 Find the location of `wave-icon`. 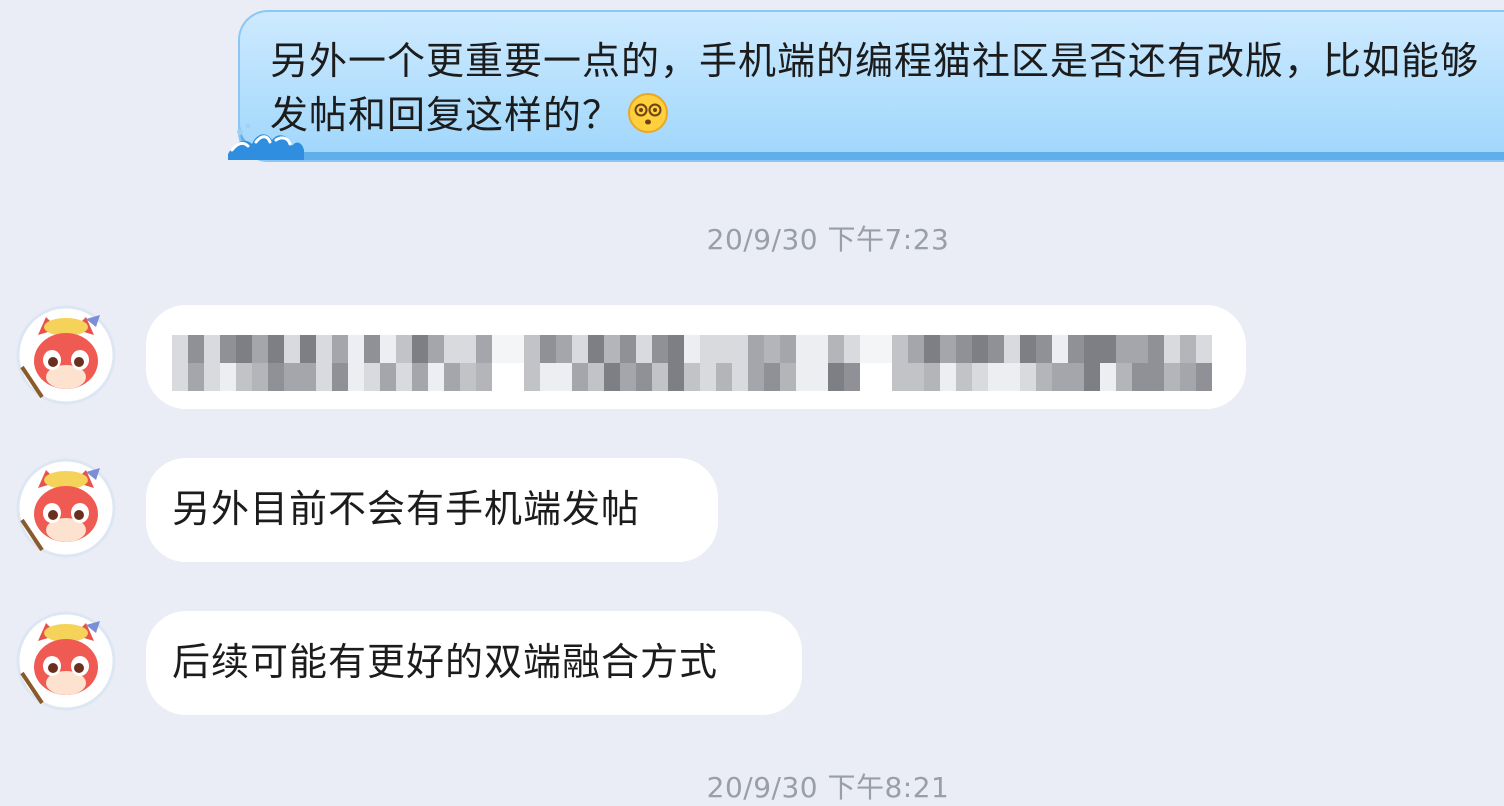

wave-icon is located at coordinates (266, 137).